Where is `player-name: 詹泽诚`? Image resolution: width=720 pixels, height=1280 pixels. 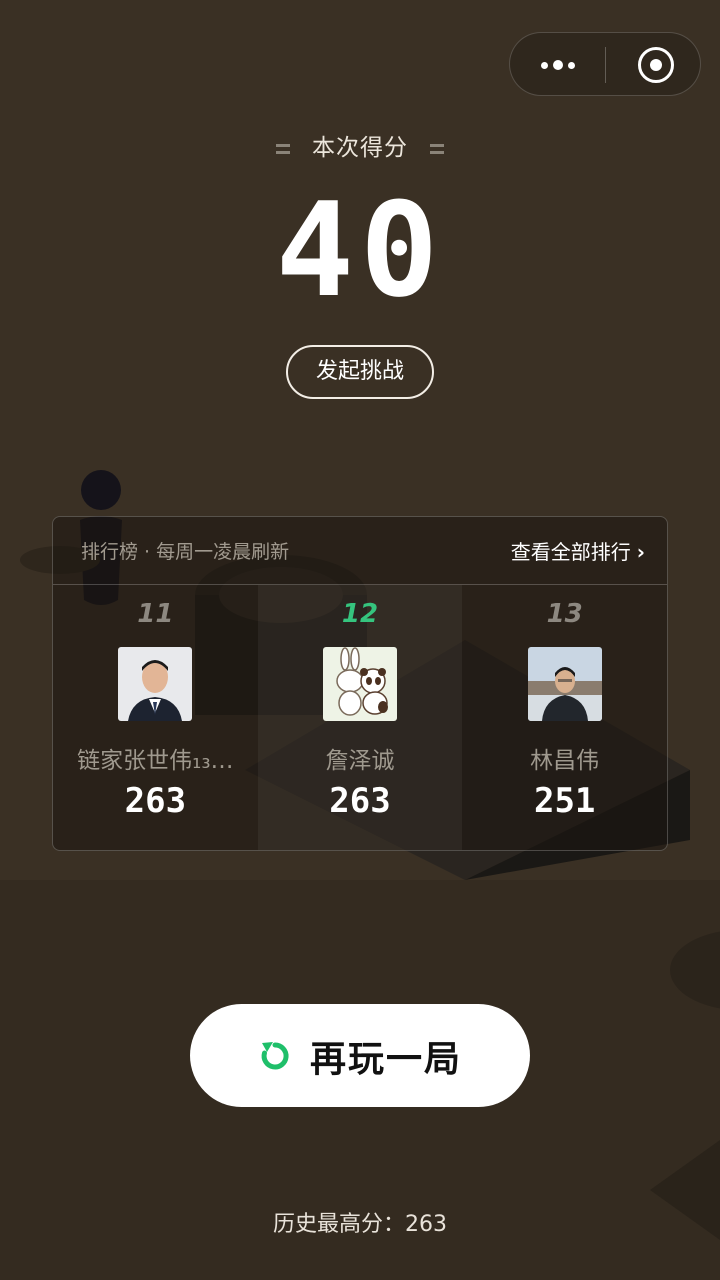
player-name: 詹泽诚 is located at coordinates (360, 761).